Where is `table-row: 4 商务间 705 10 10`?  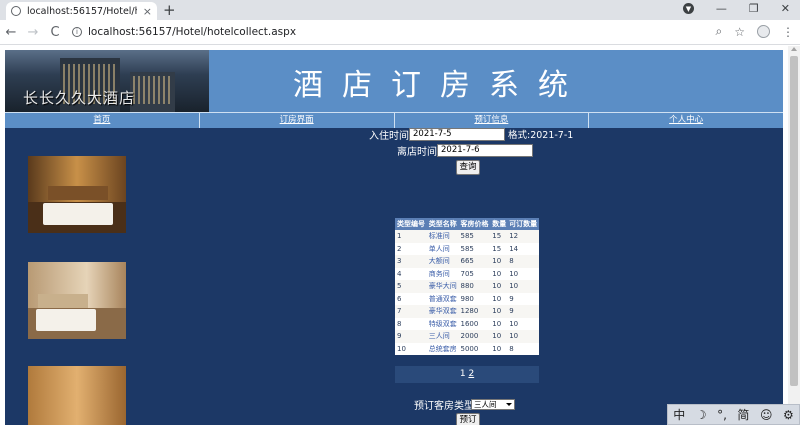
table-row: 4 商务间 705 10 10 is located at coordinates (467, 273).